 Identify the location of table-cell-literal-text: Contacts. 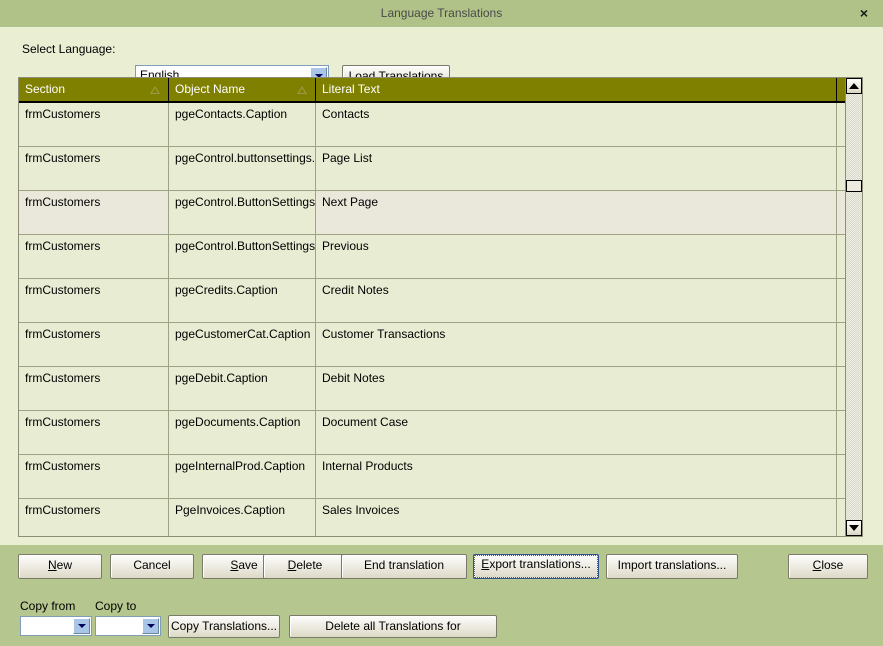
(576, 124).